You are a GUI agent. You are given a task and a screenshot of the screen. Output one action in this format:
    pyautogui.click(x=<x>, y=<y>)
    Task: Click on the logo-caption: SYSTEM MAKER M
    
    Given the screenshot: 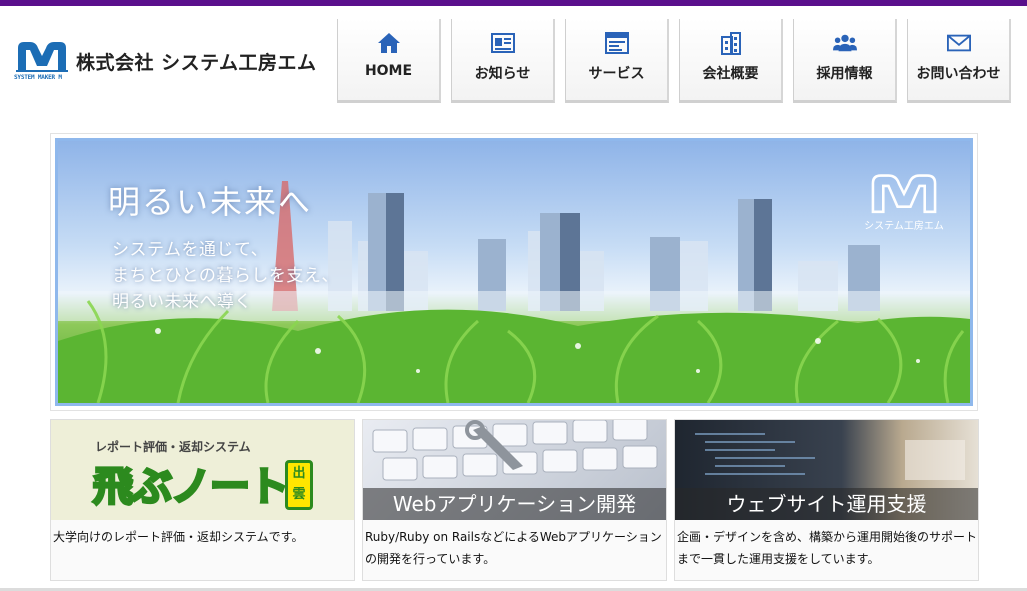 What is the action you would take?
    pyautogui.click(x=38, y=77)
    